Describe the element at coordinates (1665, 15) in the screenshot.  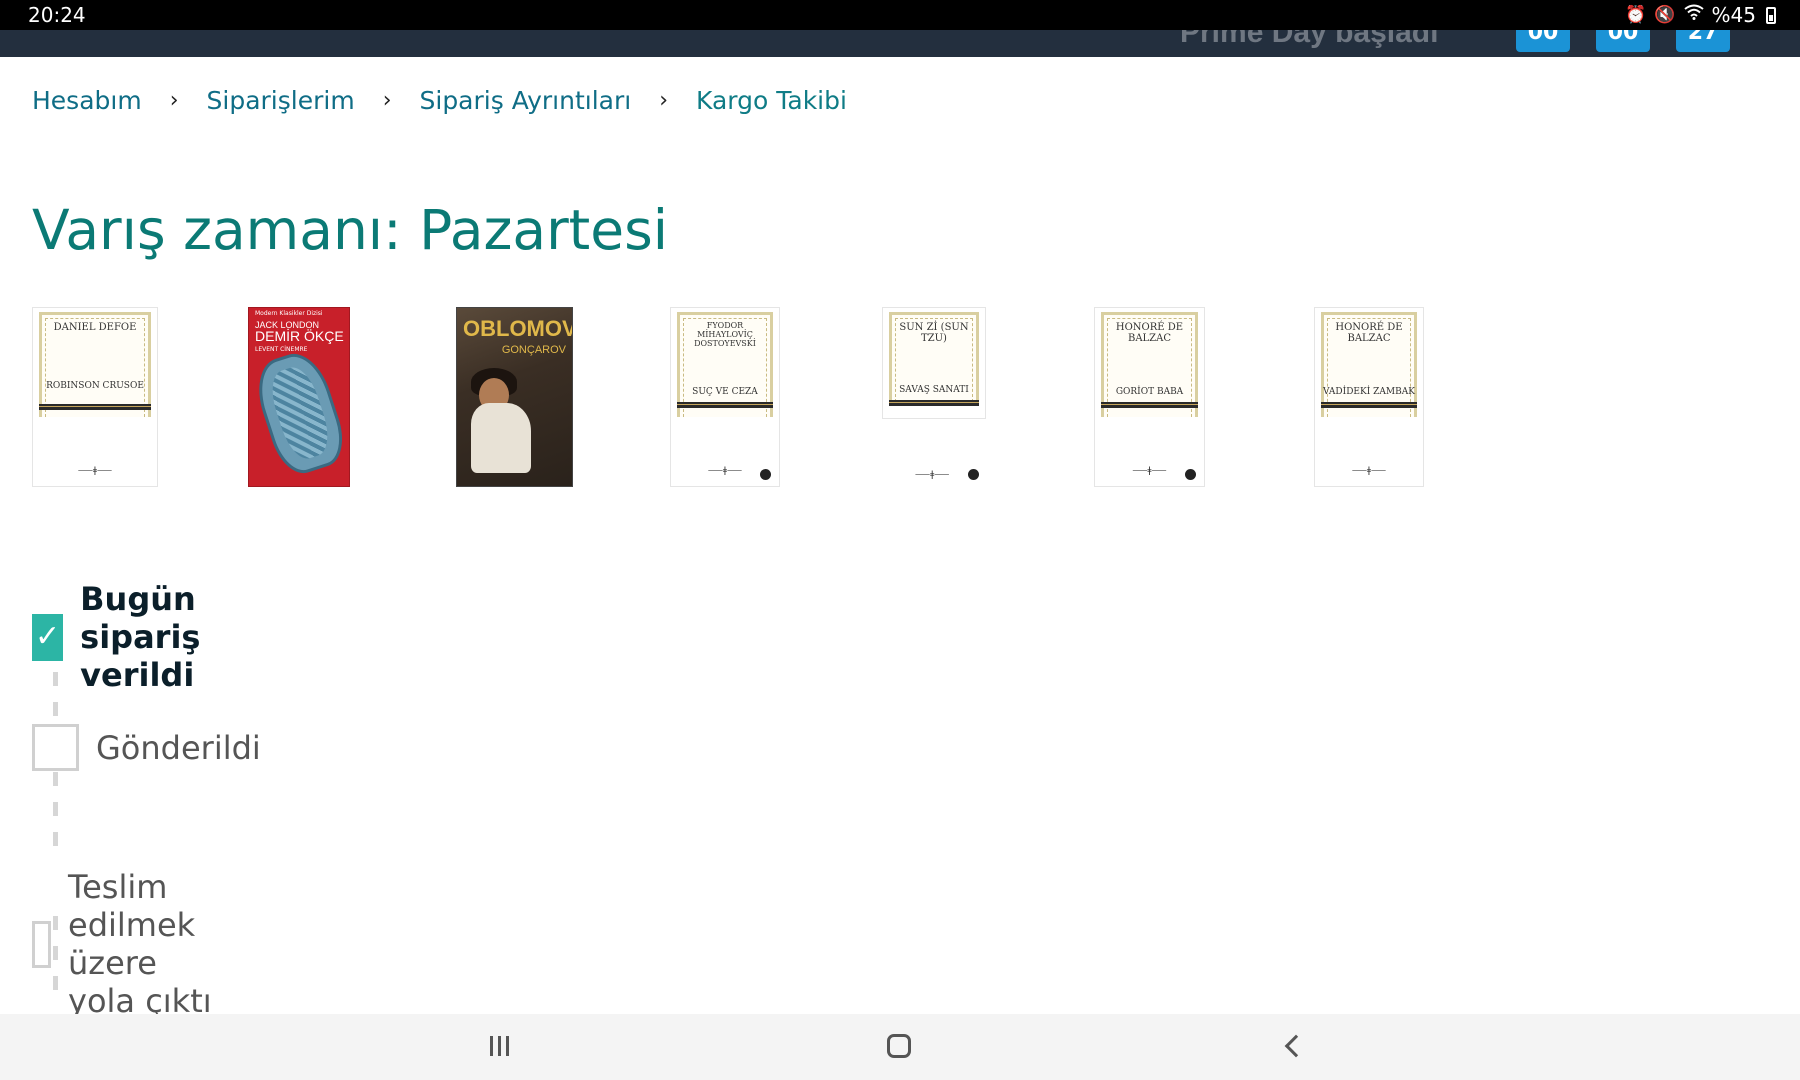
I see `mute-icon: 🔇` at that location.